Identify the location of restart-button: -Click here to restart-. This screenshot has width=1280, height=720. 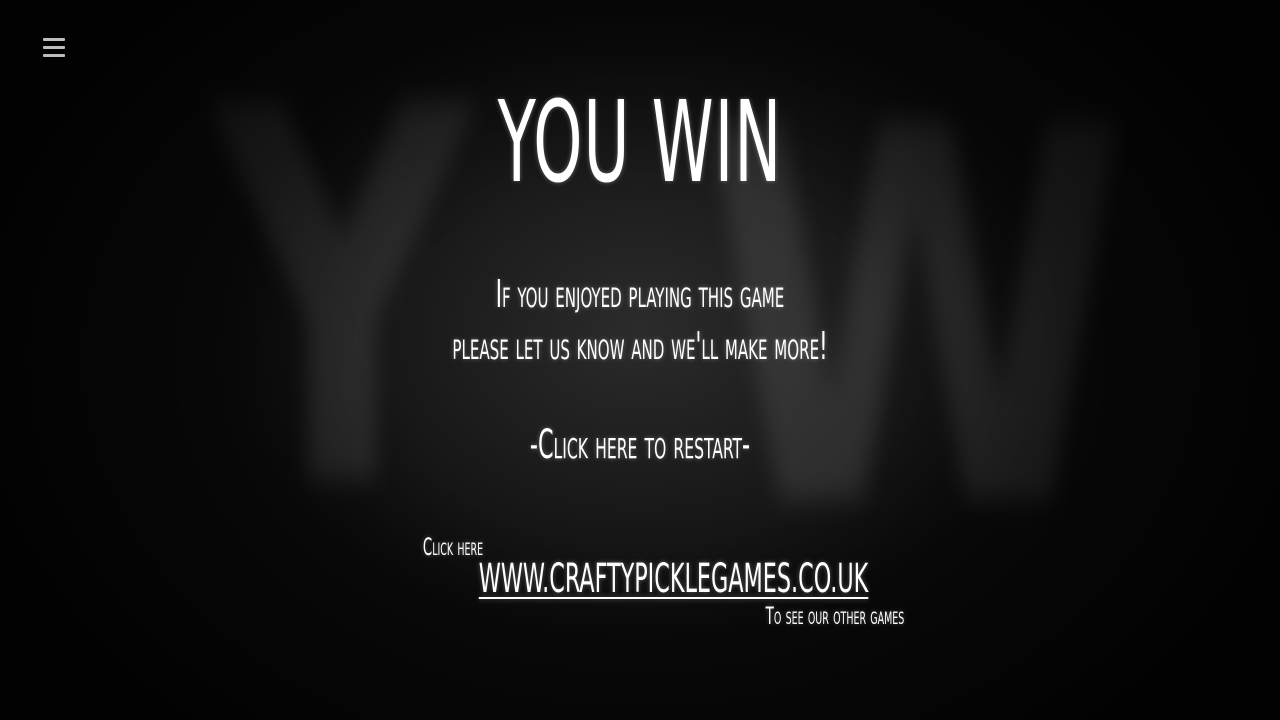
(640, 445).